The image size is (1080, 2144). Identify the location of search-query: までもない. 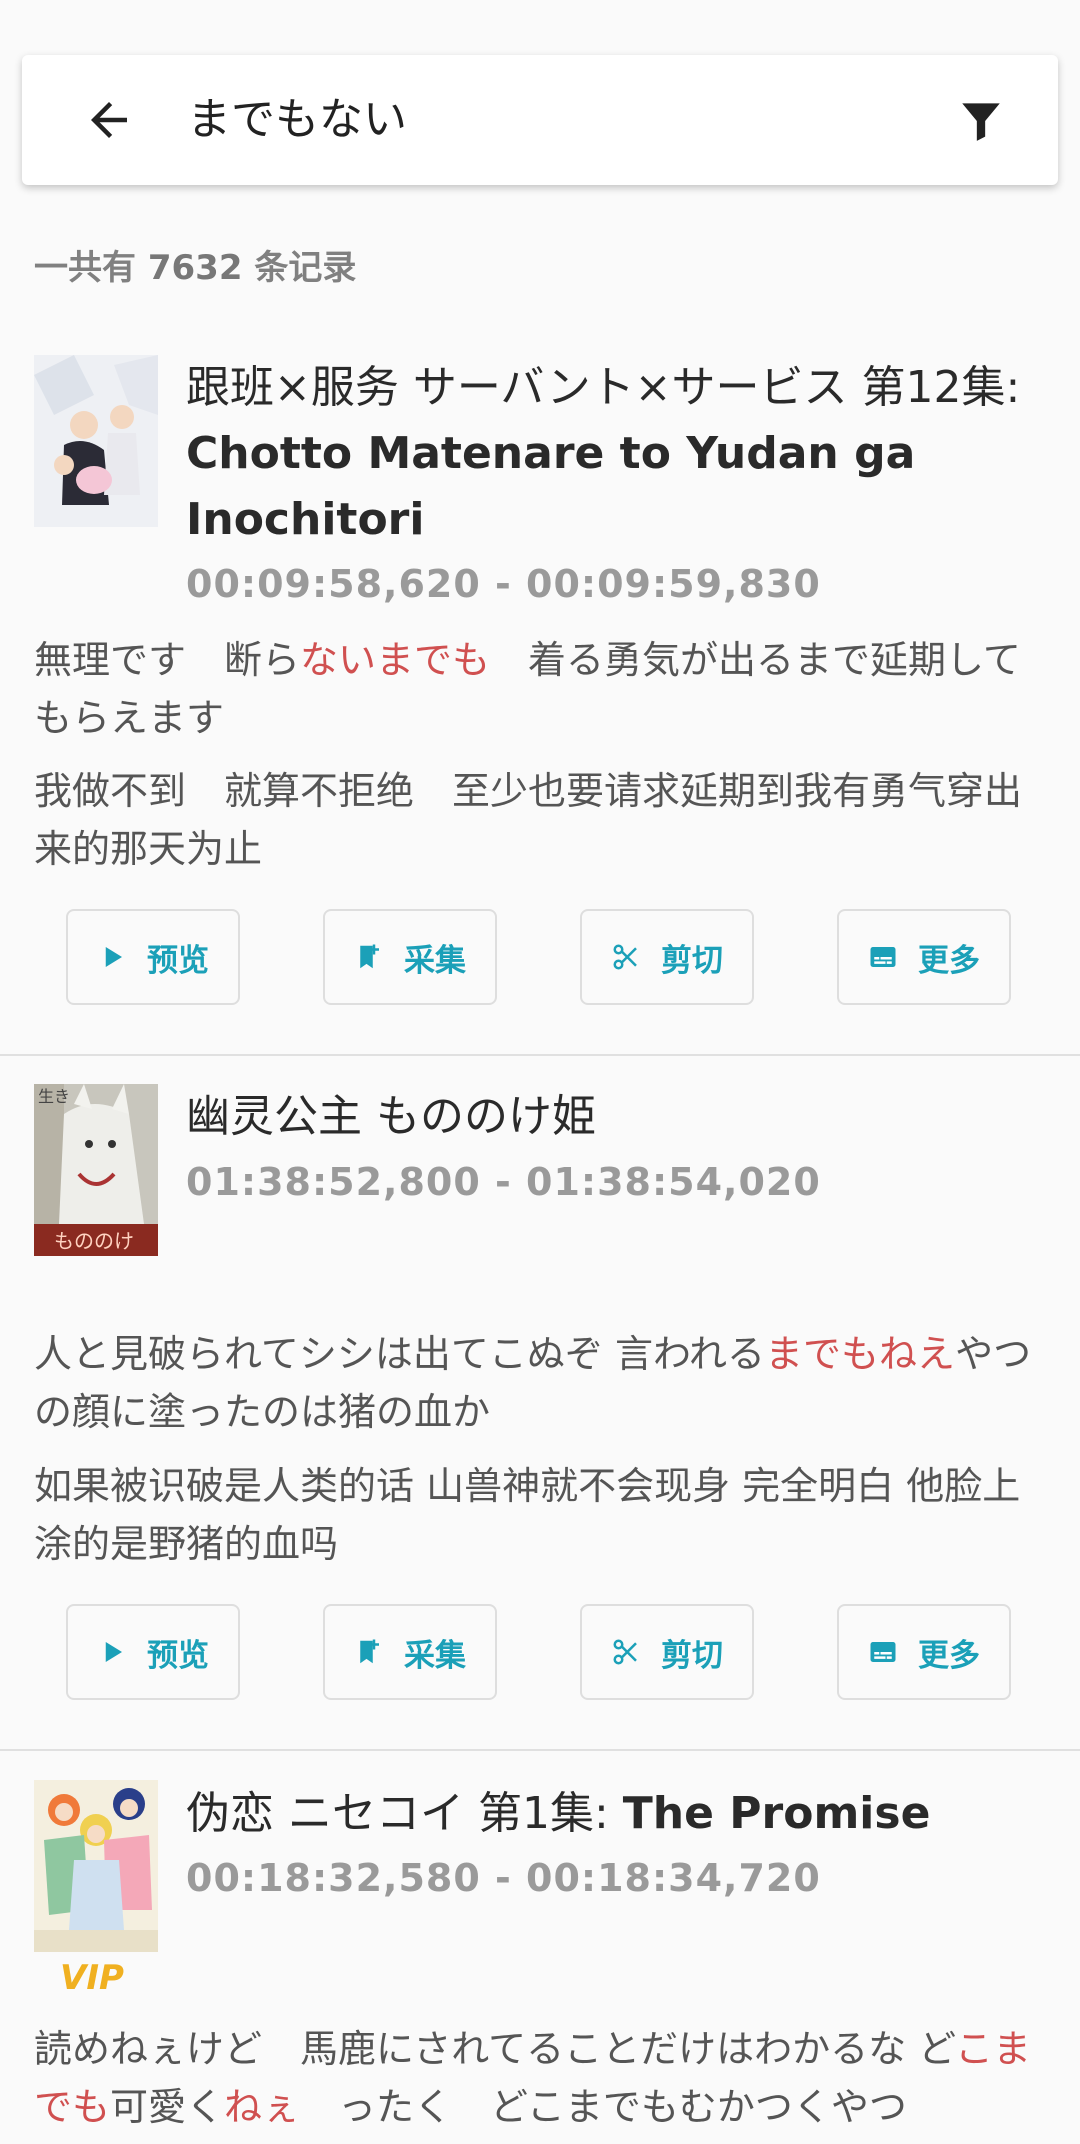
(297, 120).